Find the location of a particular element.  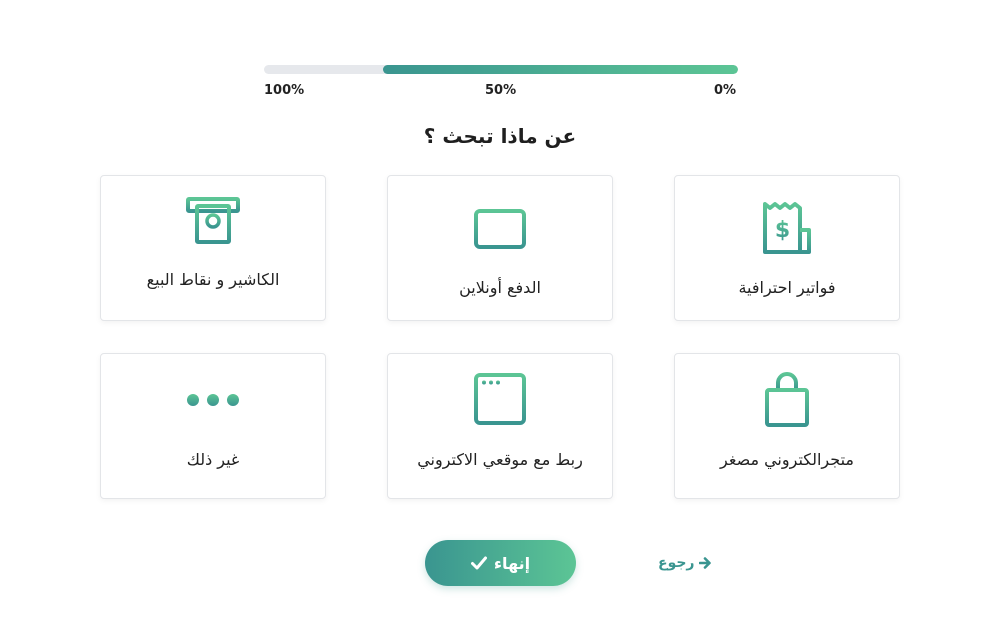

option-card-website-integration: ربط مع موقعي الاكتروني is located at coordinates (500, 426).